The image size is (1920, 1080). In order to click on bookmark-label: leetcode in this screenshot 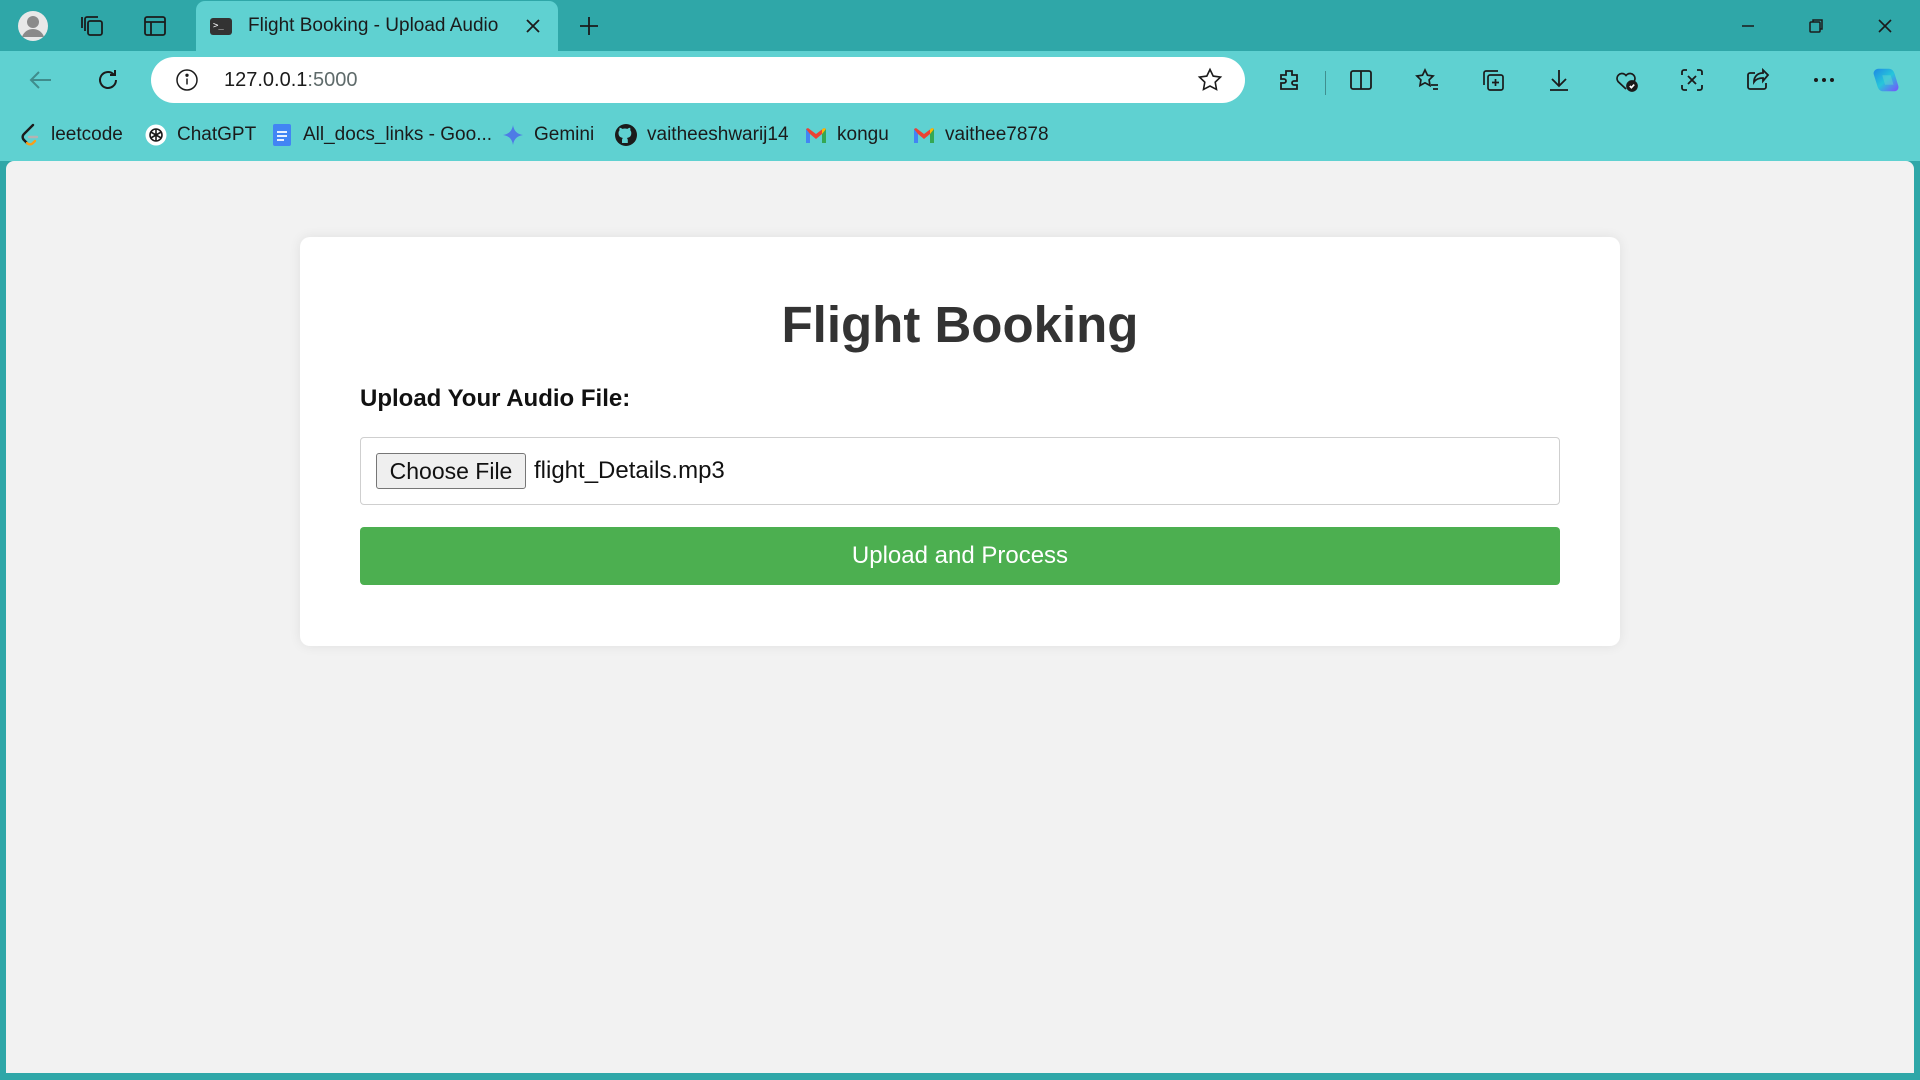, I will do `click(87, 134)`.